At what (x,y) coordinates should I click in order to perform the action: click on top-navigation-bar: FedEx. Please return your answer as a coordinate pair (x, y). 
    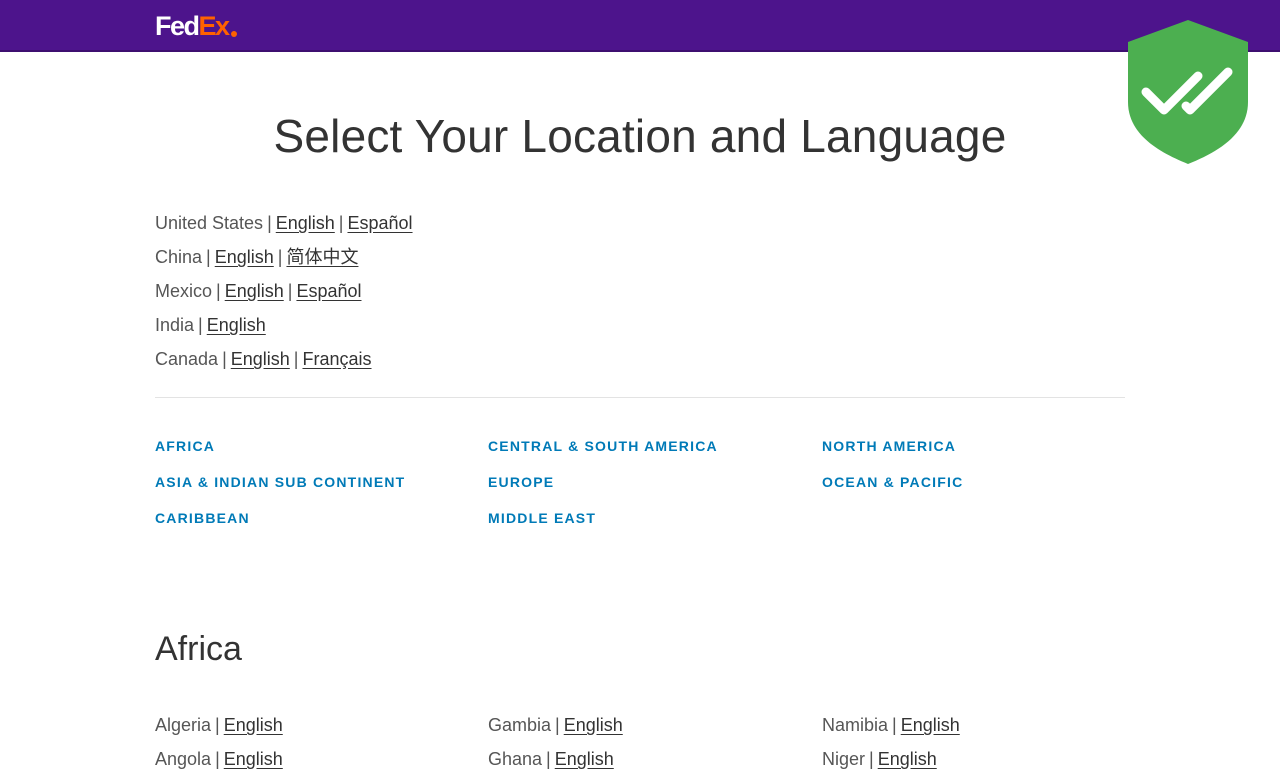
    Looking at the image, I should click on (640, 26).